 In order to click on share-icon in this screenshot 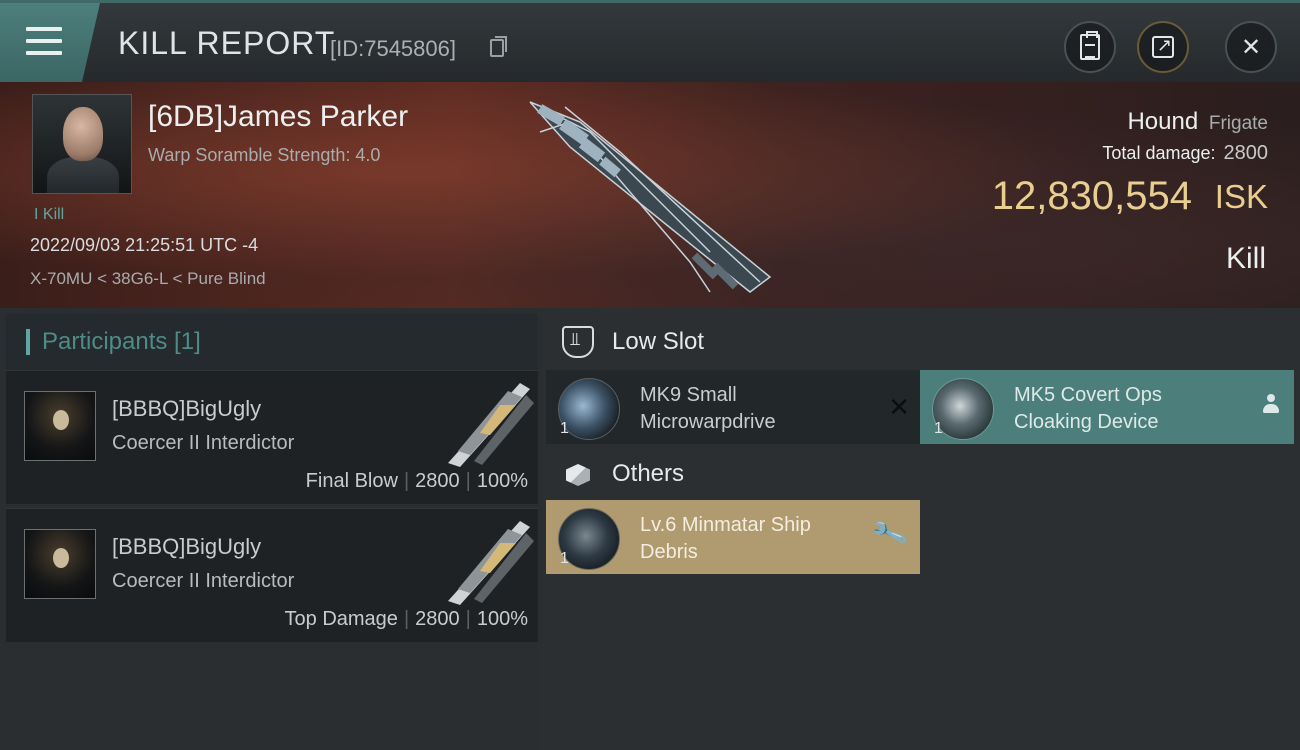, I will do `click(1163, 46)`.